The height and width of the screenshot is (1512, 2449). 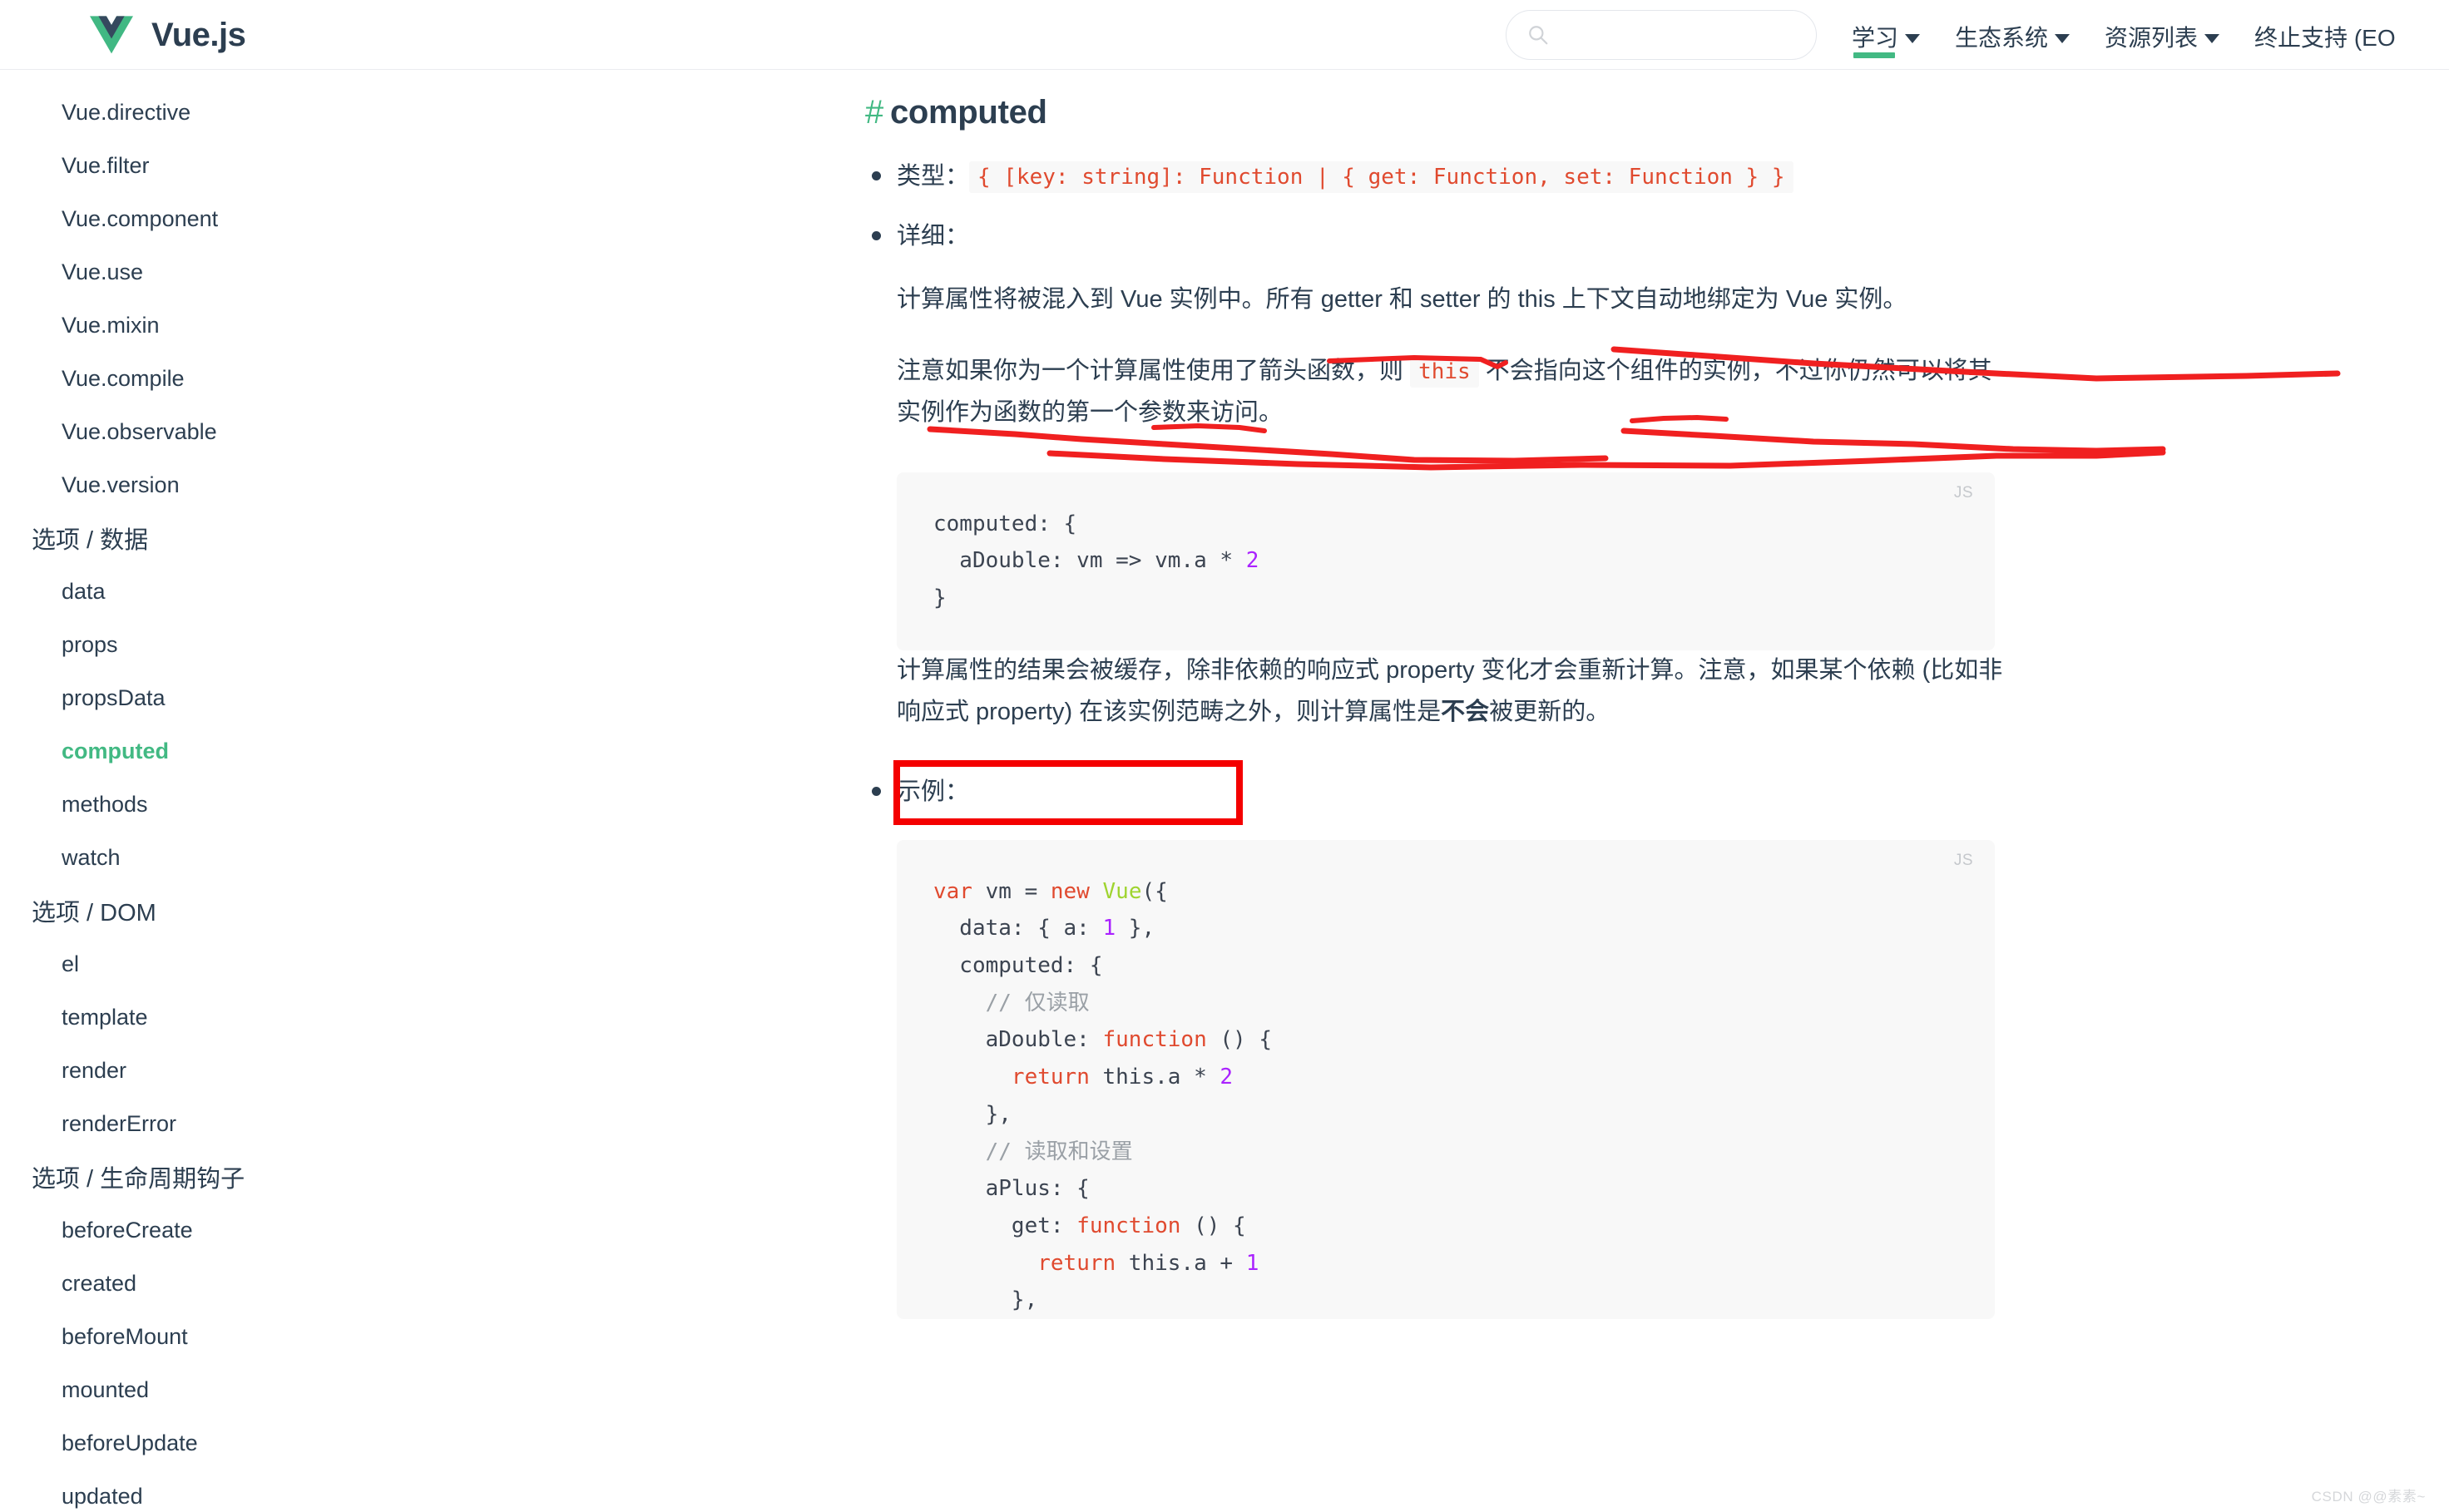 What do you see at coordinates (199, 644) in the screenshot?
I see `sidebar-item-props: props` at bounding box center [199, 644].